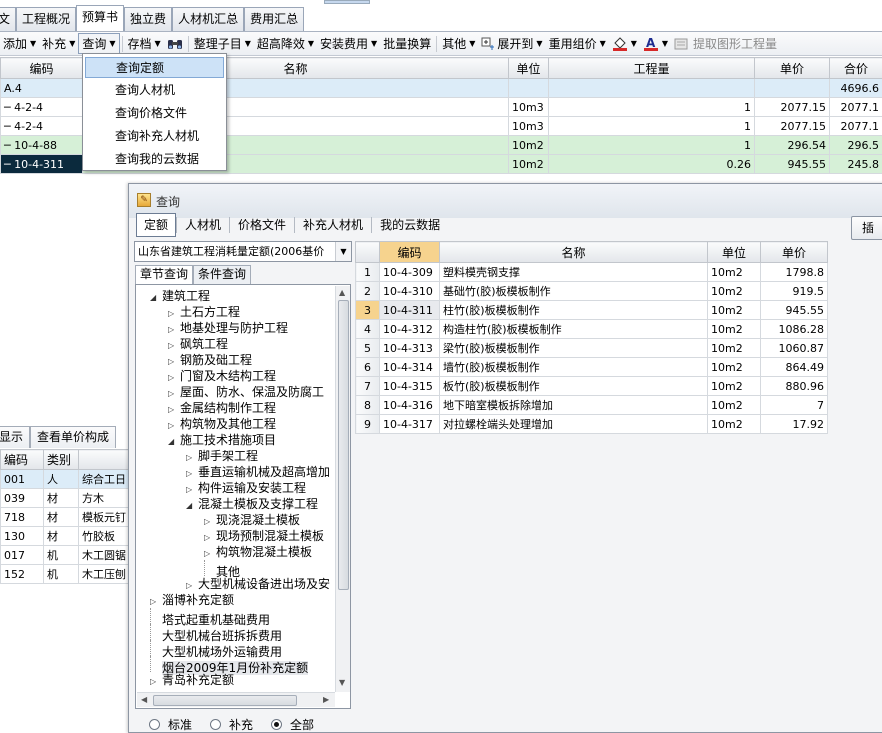 This screenshot has width=882, height=733. Describe the element at coordinates (592, 386) in the screenshot. I see `table-row: 710-4-315板竹(胶)板模板制作10m2880.96` at that location.